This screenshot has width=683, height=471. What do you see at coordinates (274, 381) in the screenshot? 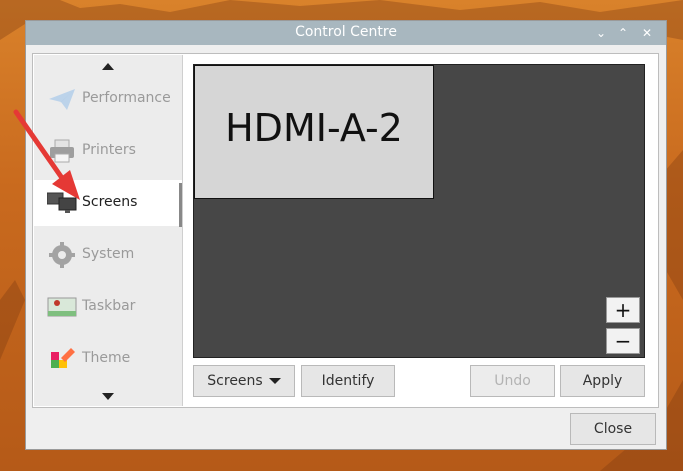
I see `chevron-down-icon` at bounding box center [274, 381].